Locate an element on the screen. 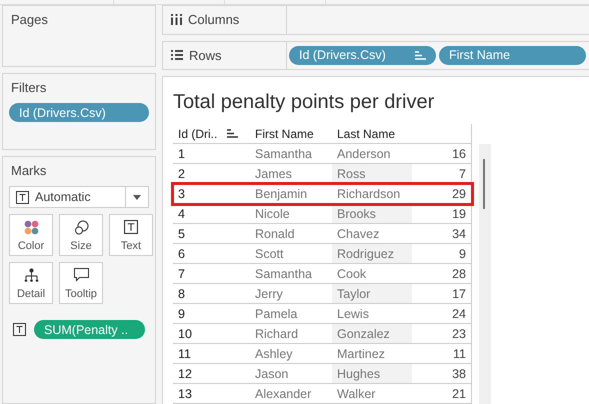  text-mark-card: Text is located at coordinates (131, 235).